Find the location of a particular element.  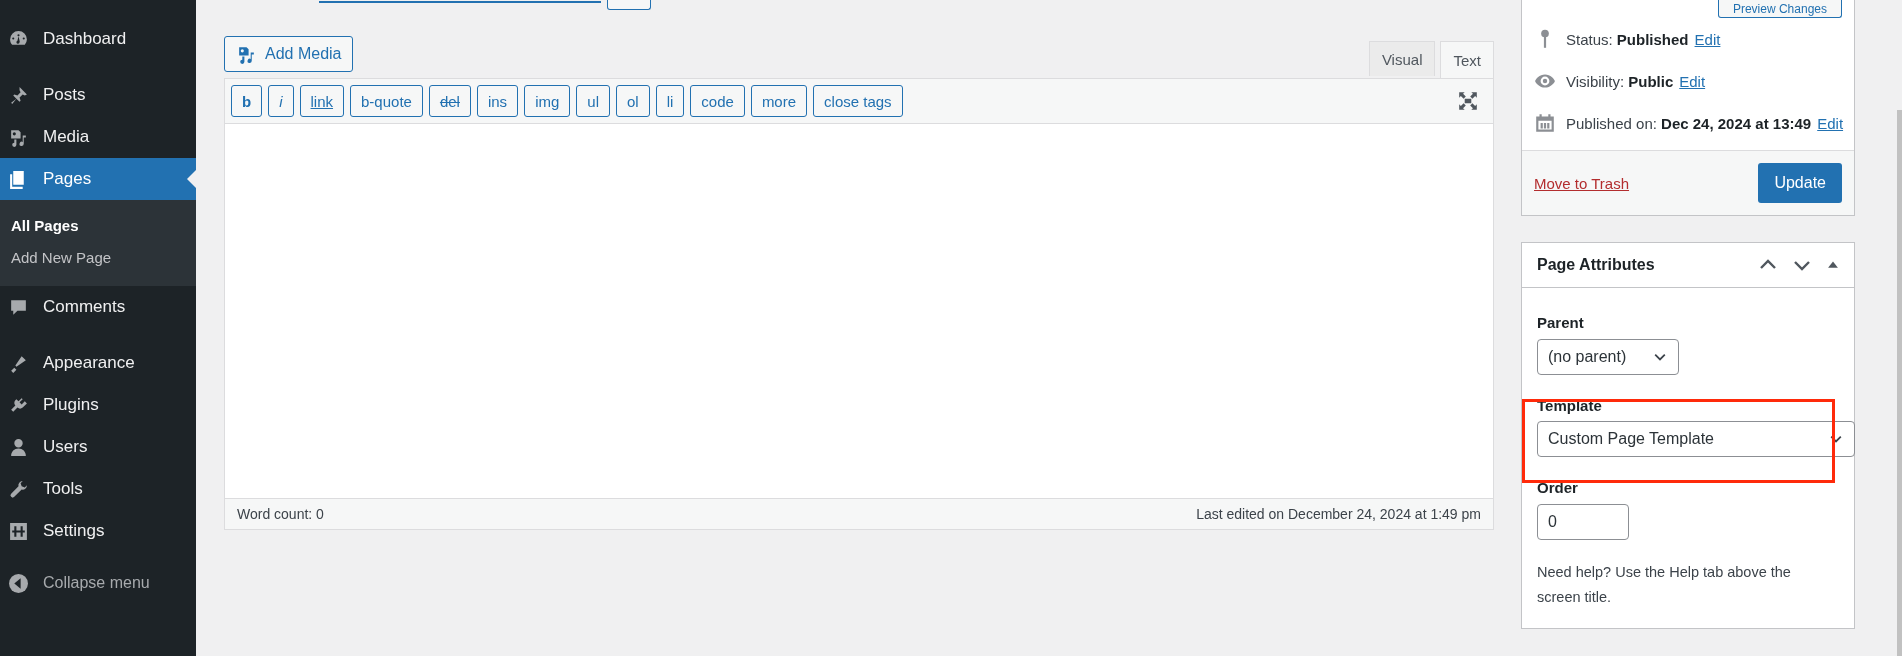

quicktag-button: img is located at coordinates (547, 101).